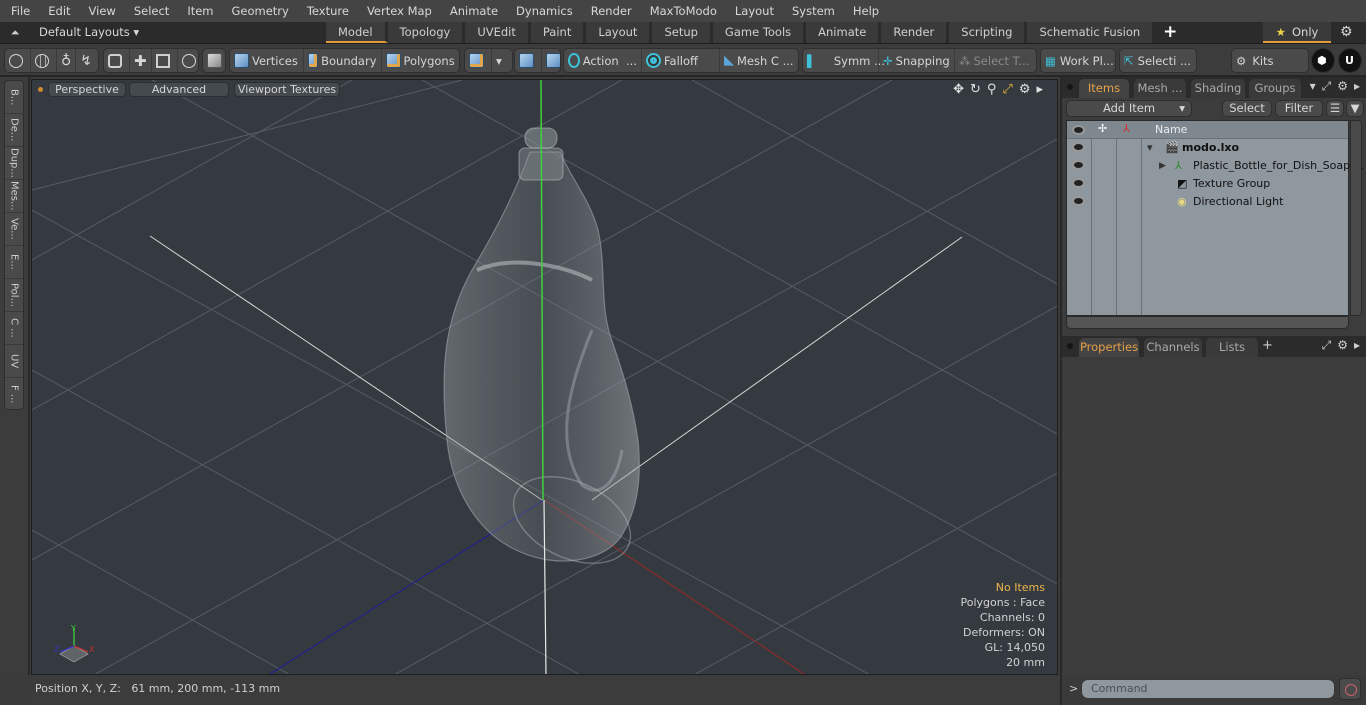 This screenshot has height=705, width=1366. Describe the element at coordinates (258, 11) in the screenshot. I see `menu-geometry: Geometry` at that location.